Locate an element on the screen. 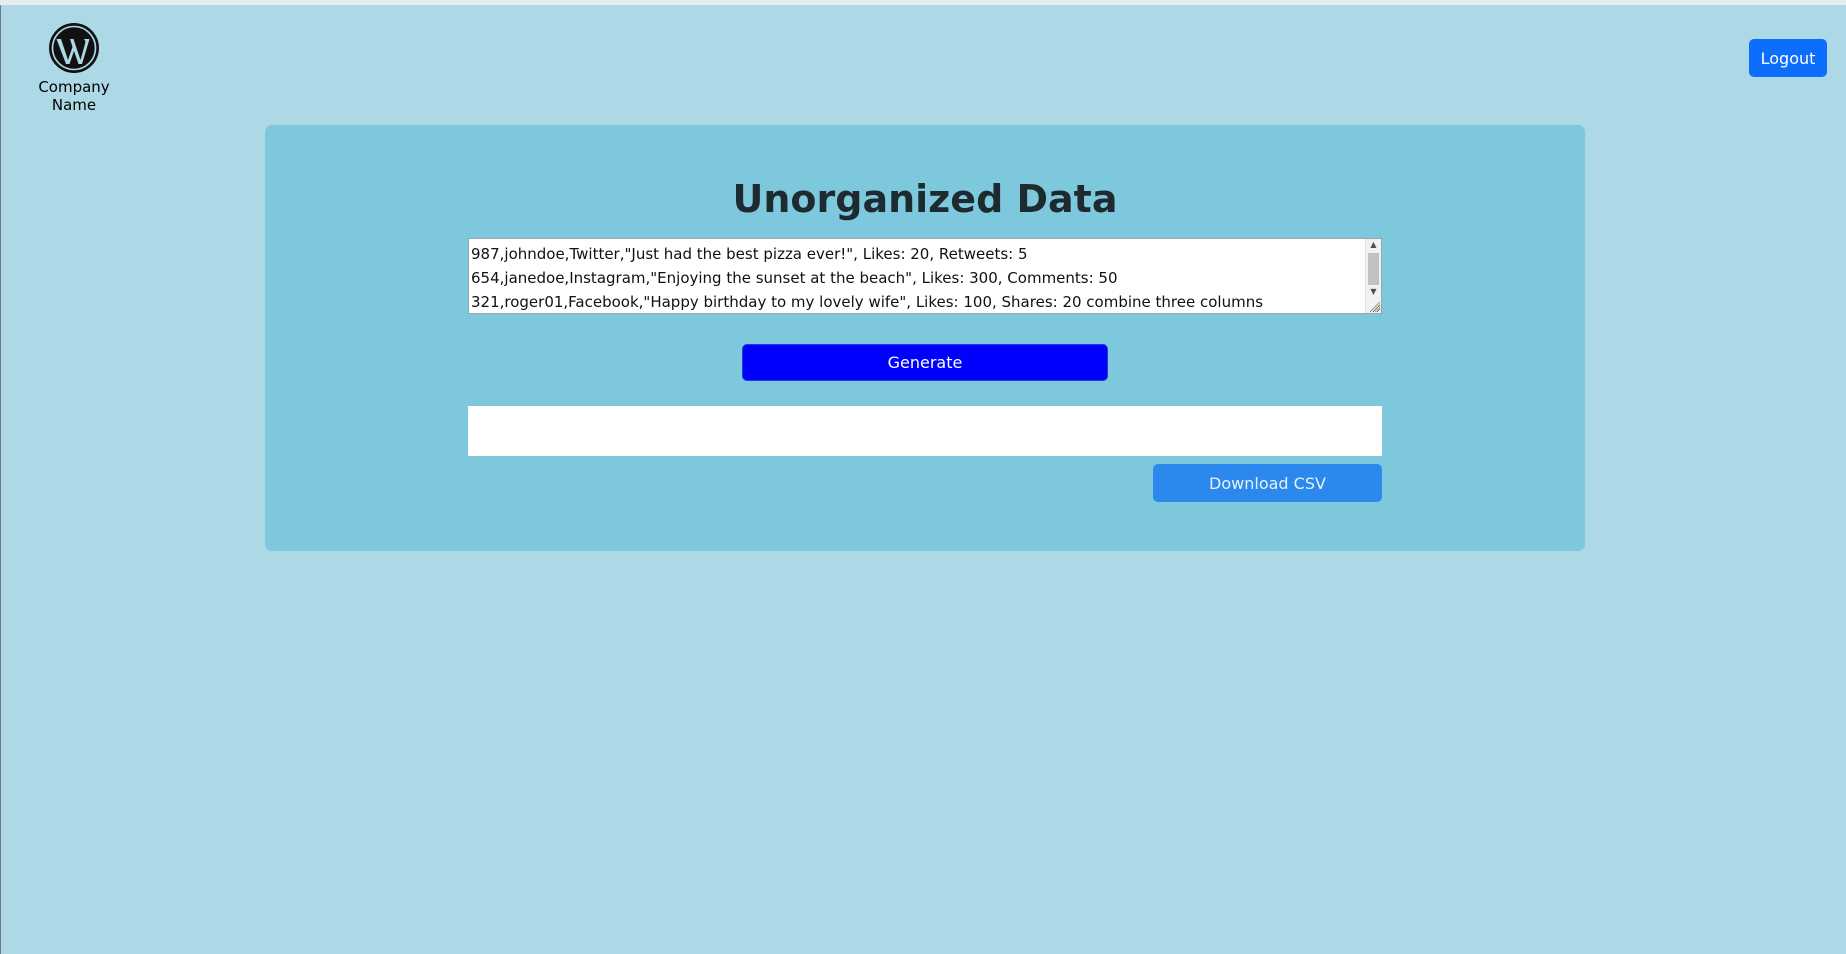  company-name: Company Name is located at coordinates (74, 96).